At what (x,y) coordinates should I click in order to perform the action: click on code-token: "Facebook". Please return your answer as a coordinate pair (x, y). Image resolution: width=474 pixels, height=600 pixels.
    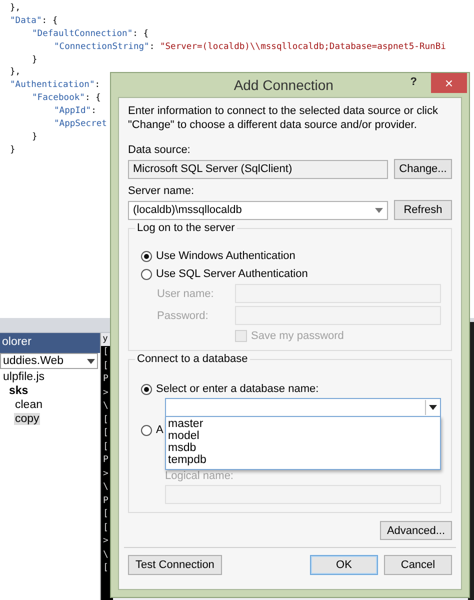
    Looking at the image, I should click on (58, 98).